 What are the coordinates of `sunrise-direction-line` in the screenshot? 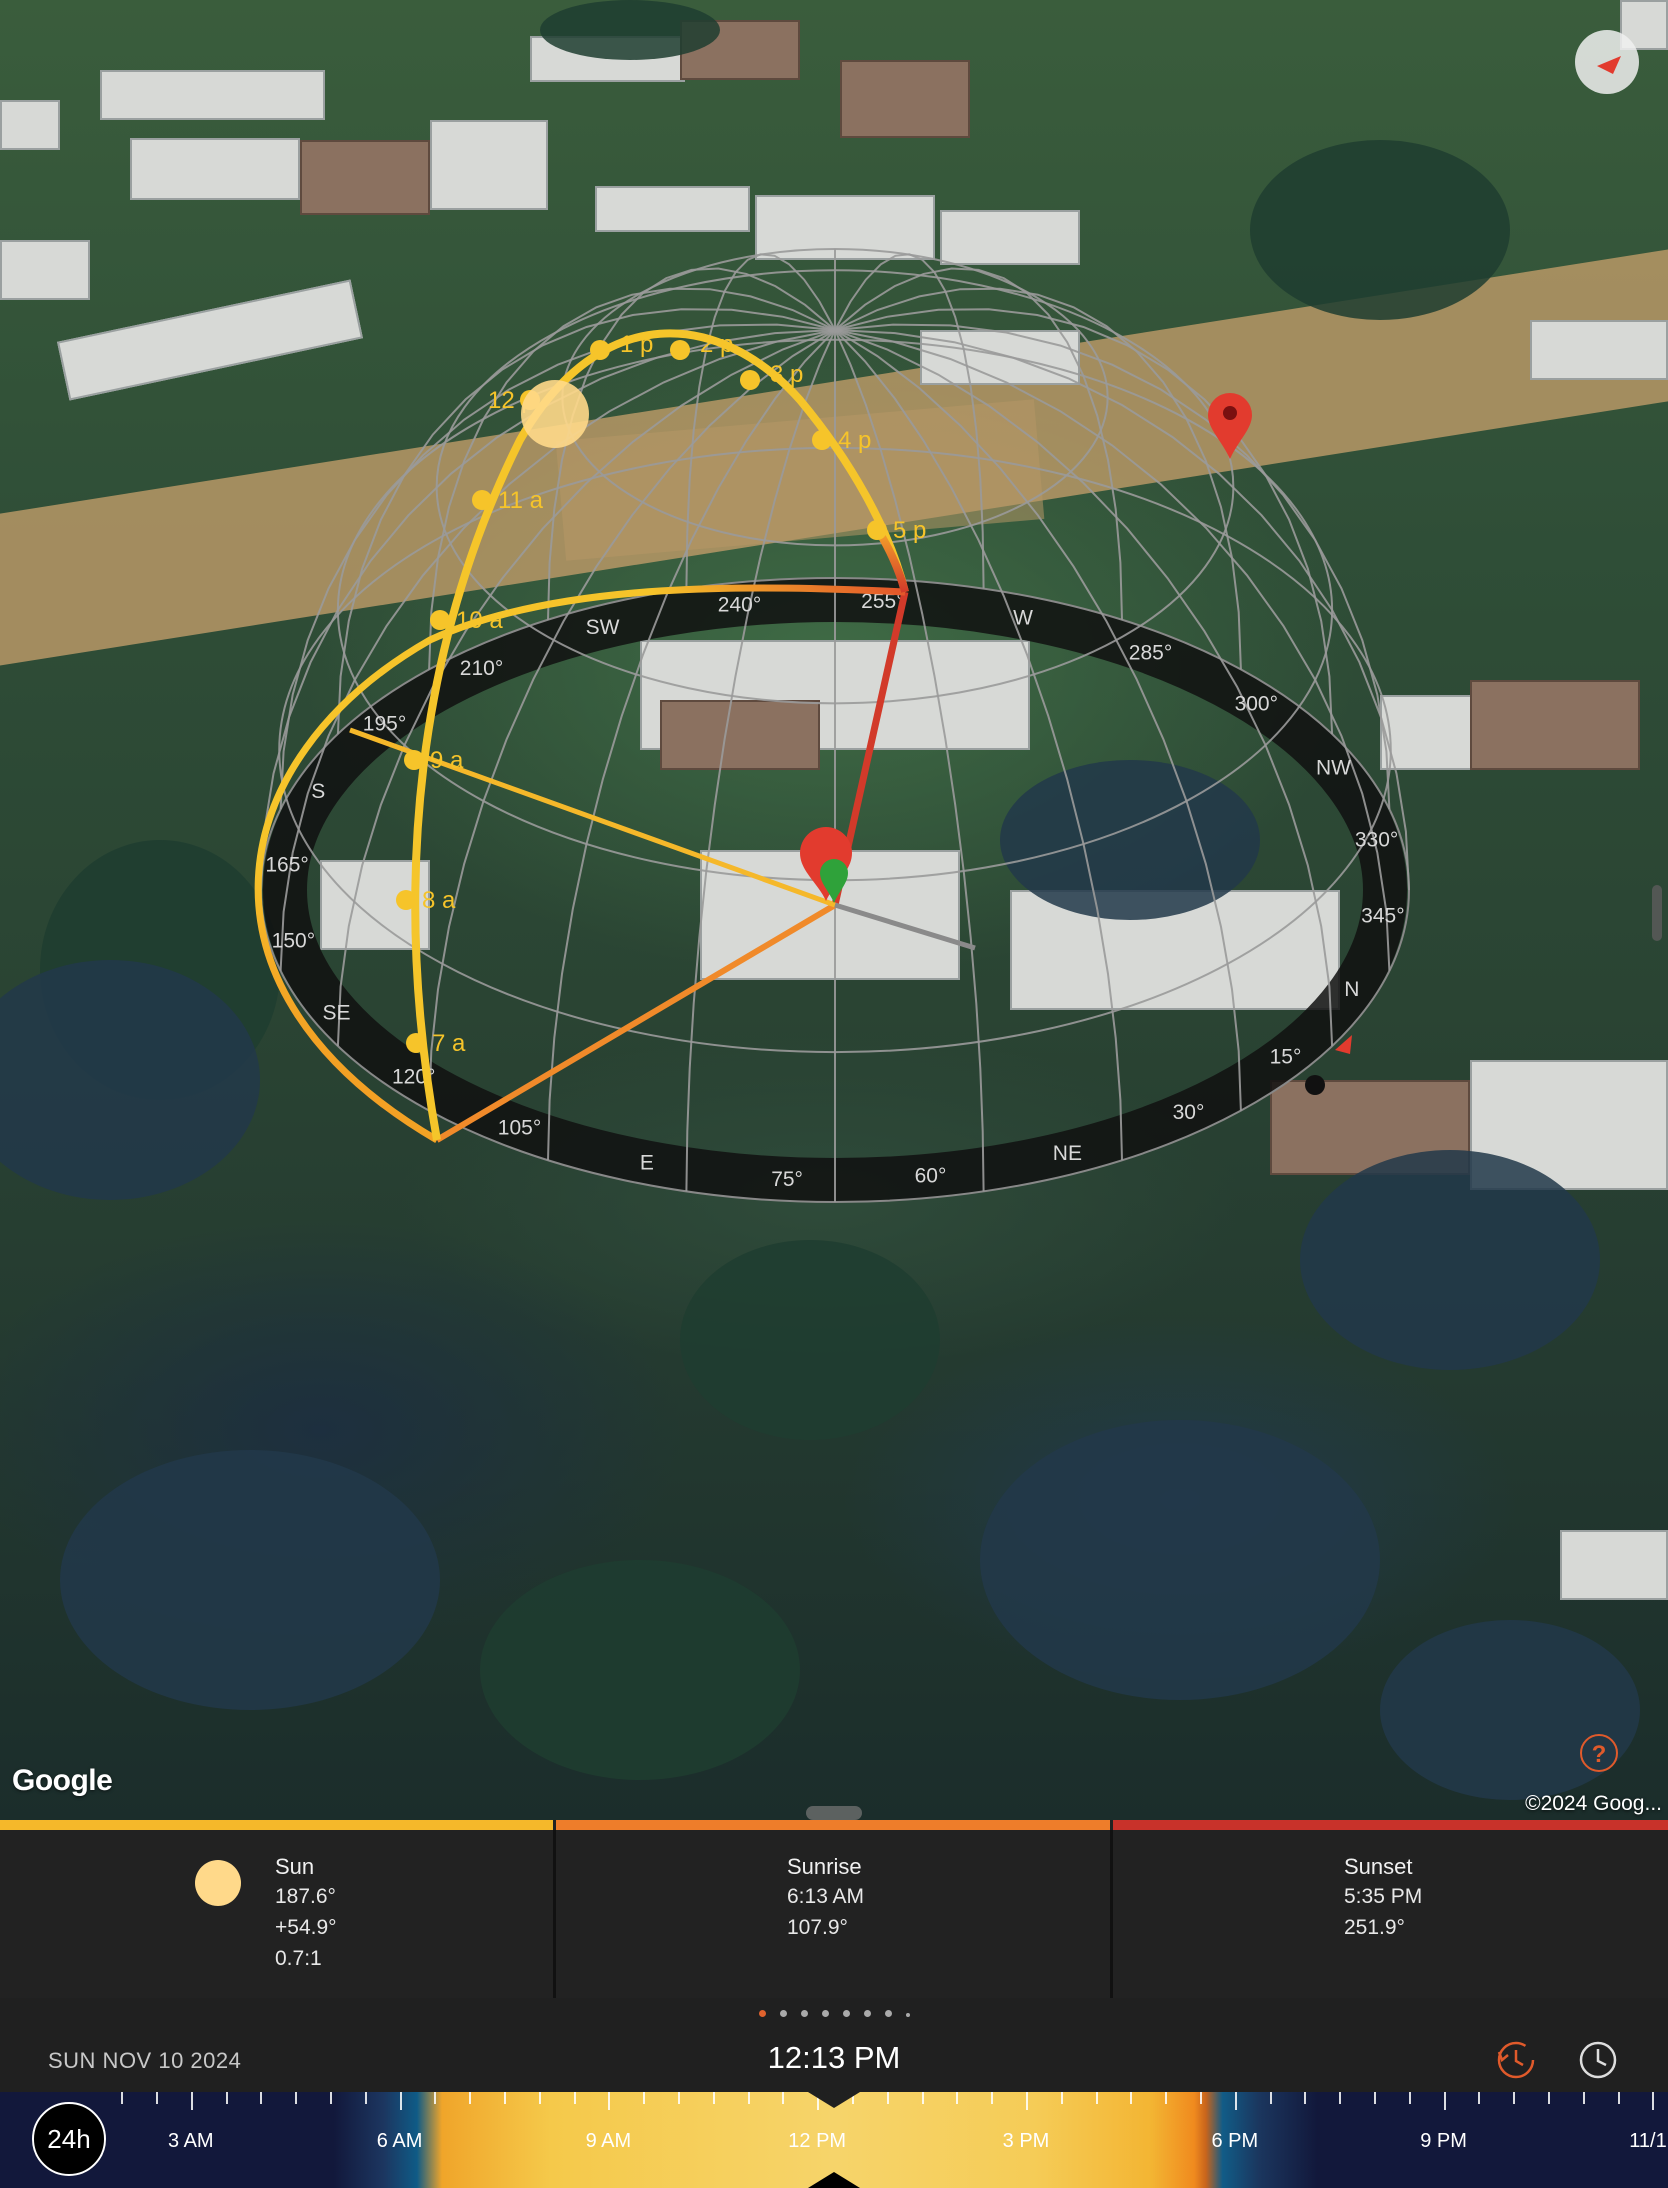 It's located at (636, 1022).